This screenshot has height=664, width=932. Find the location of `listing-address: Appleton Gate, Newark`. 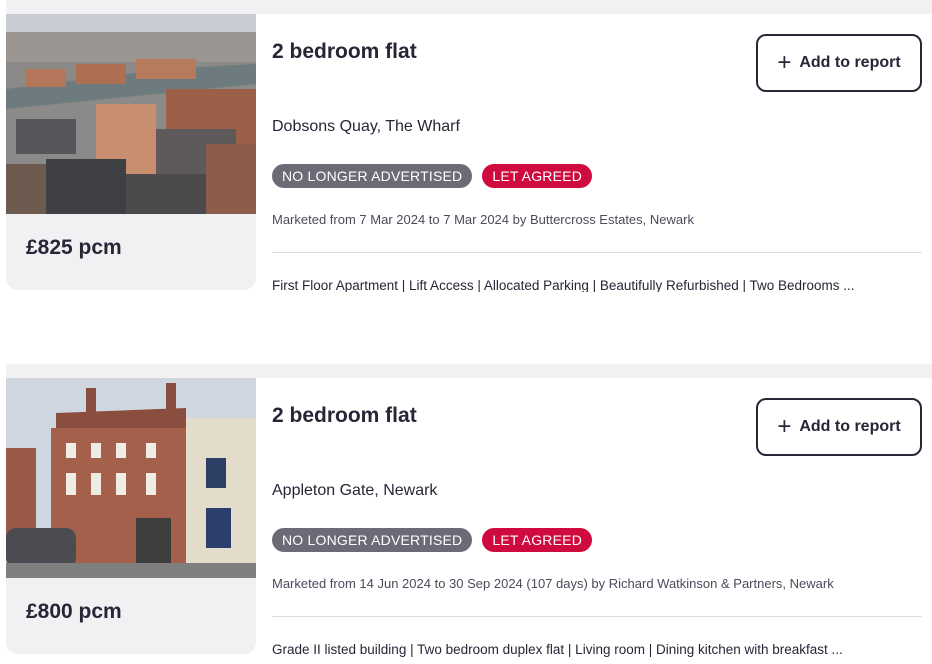

listing-address: Appleton Gate, Newark is located at coordinates (355, 490).